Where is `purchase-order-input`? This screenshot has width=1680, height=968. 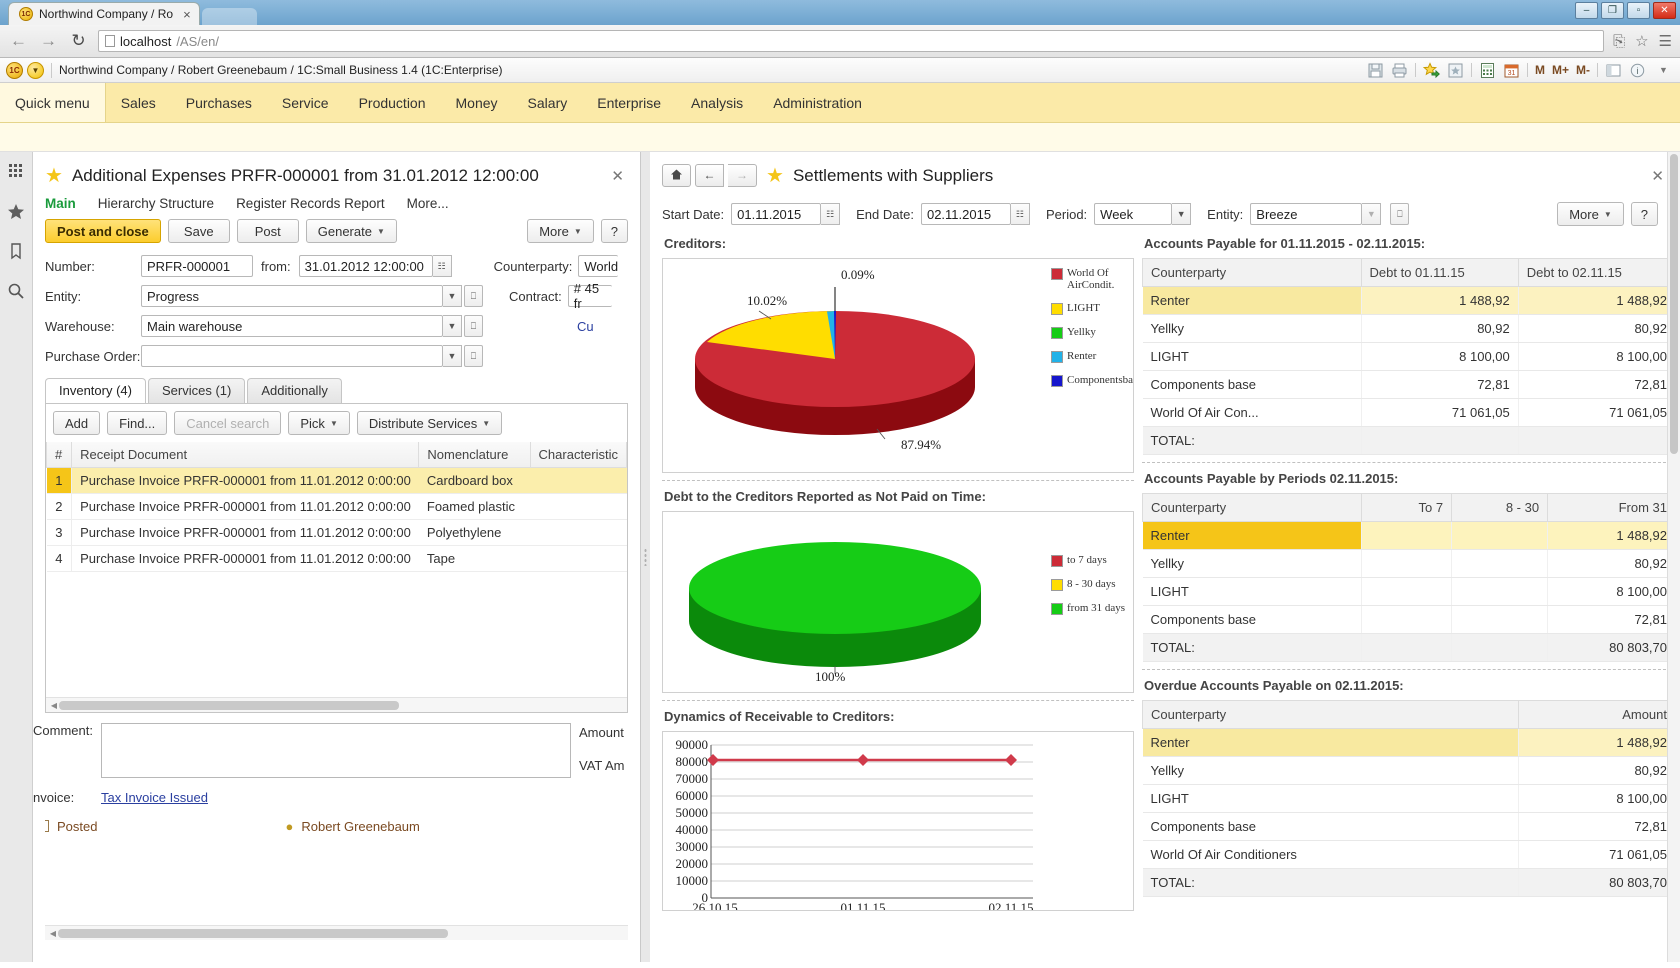 purchase-order-input is located at coordinates (292, 356).